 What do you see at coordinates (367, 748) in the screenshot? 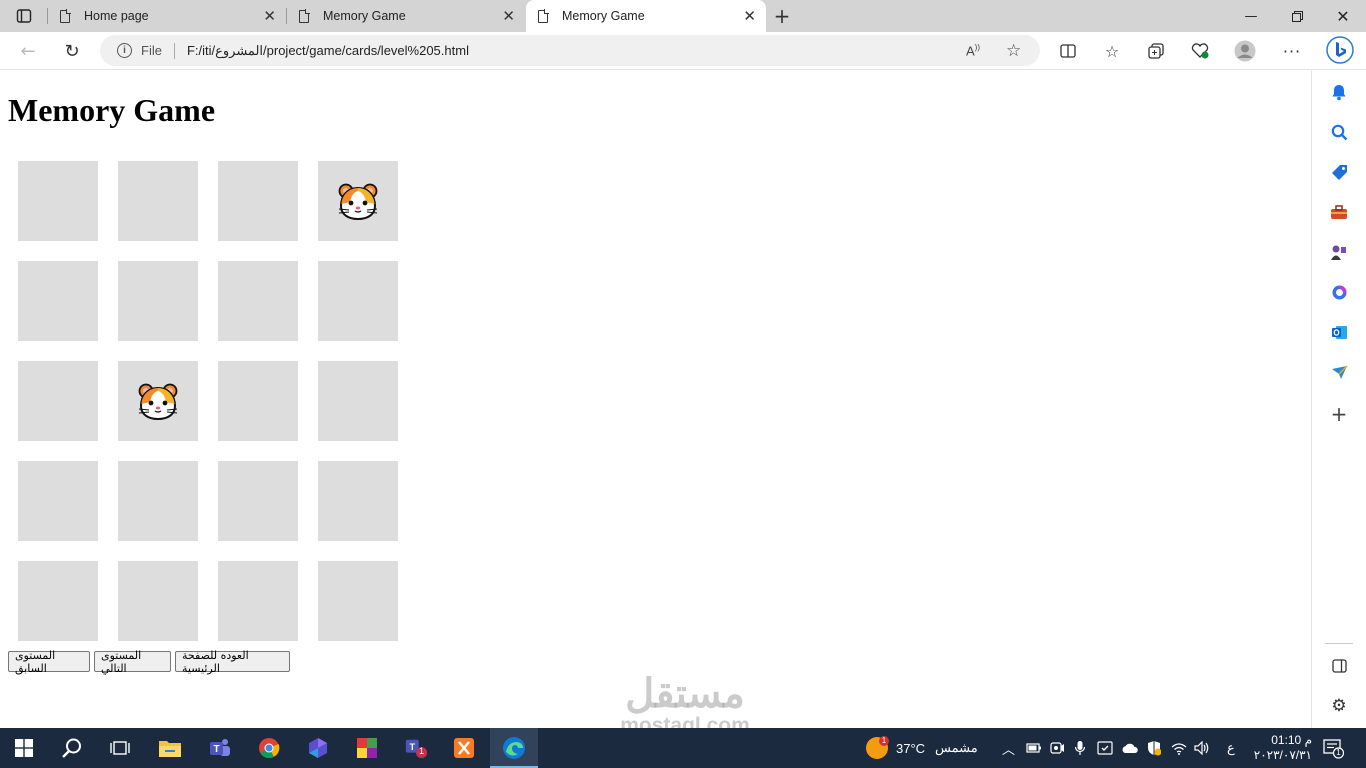
I see `winrar-icon` at bounding box center [367, 748].